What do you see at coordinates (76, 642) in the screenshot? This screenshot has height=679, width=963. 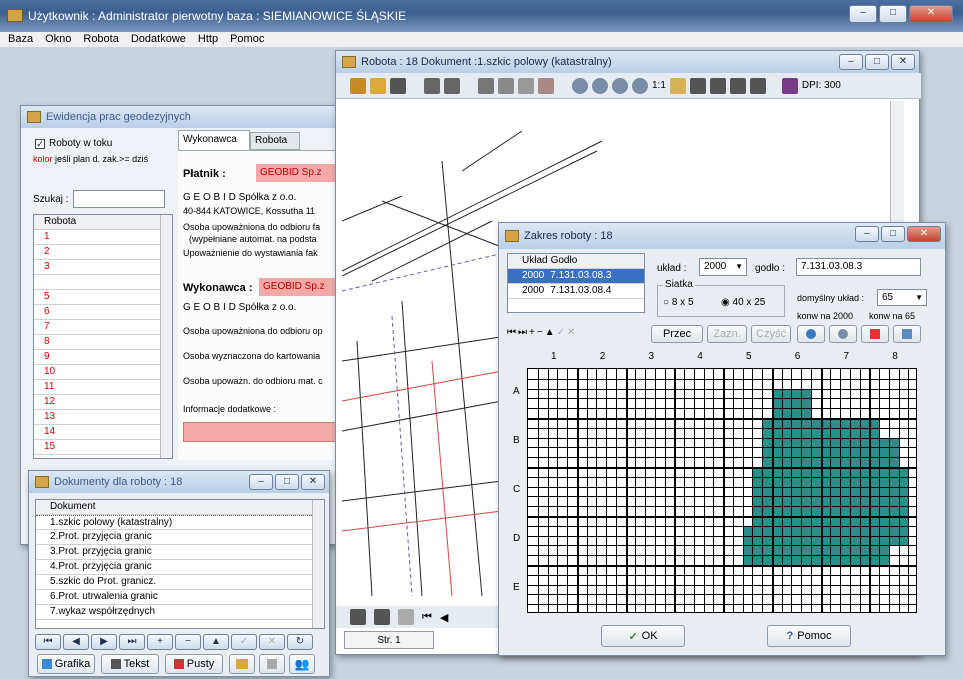 I see `prev-record-button: ◀` at bounding box center [76, 642].